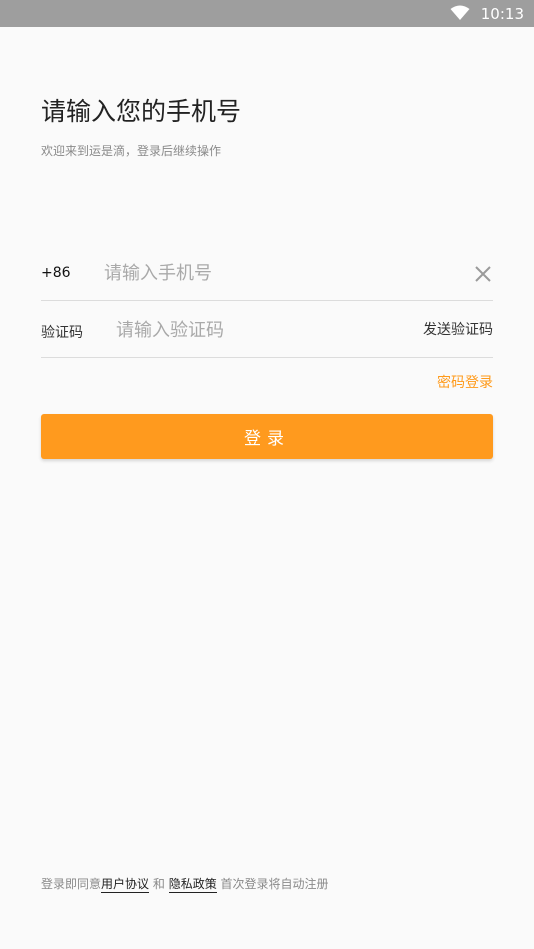 Image resolution: width=534 pixels, height=949 pixels. I want to click on privacy-policy-link: 隐私政策, so click(192, 885).